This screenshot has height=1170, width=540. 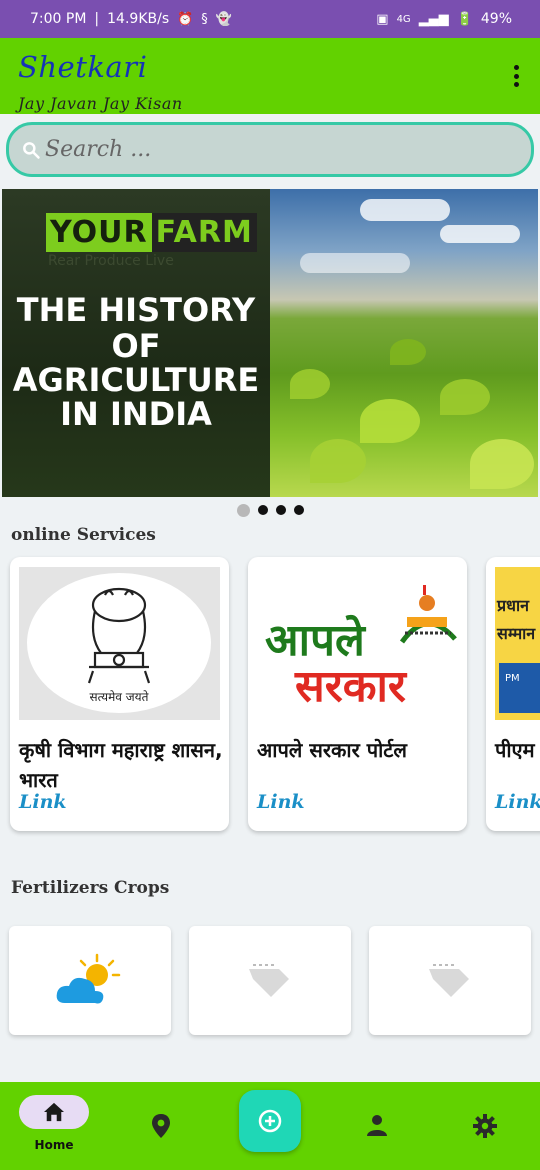 I want to click on logo-line-2: सम्मान, so click(x=516, y=633).